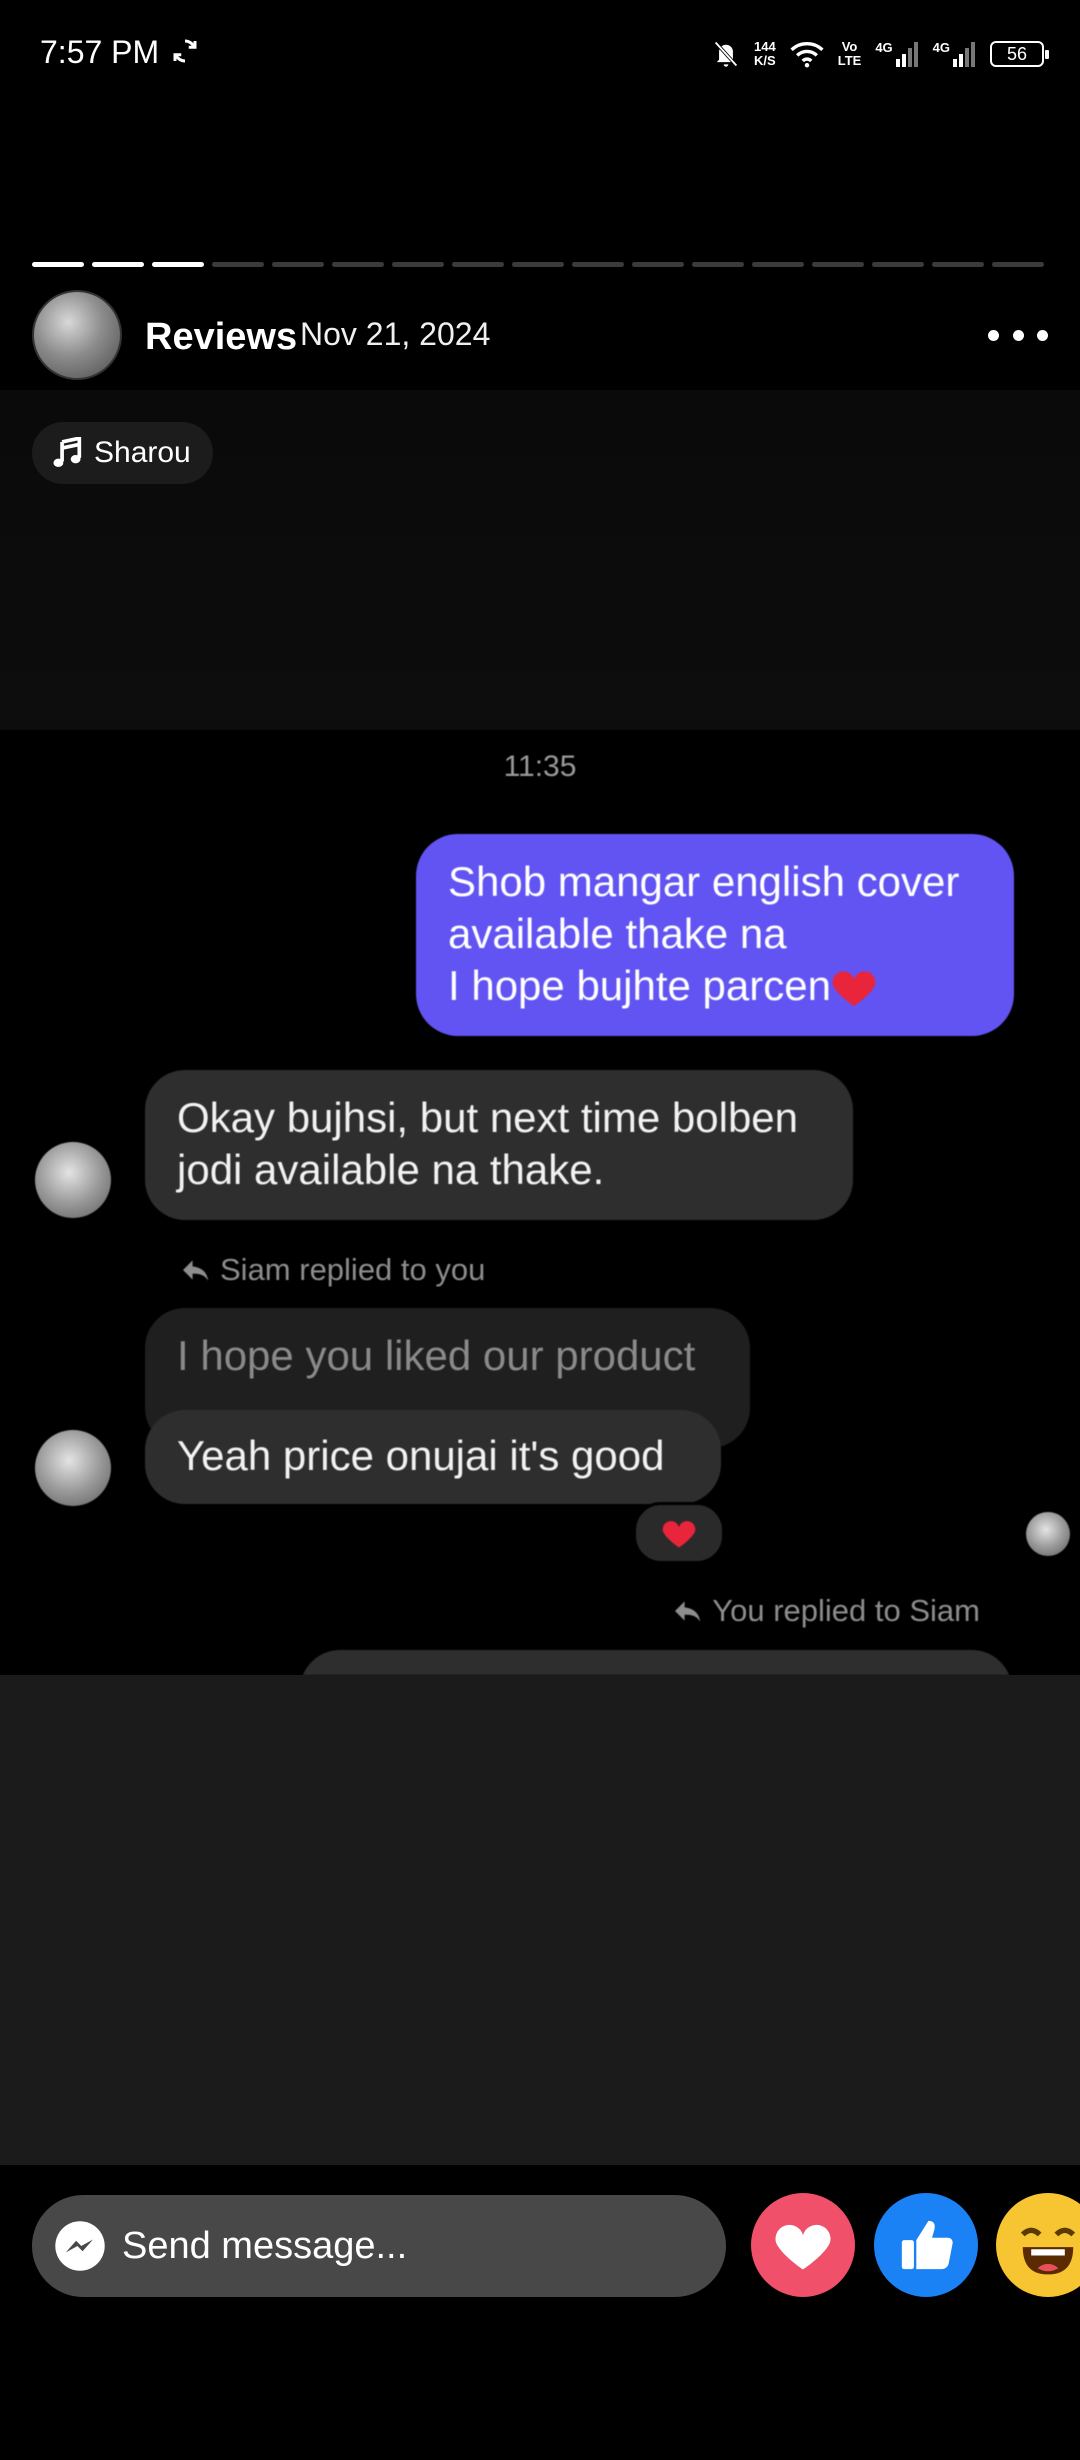 The image size is (1080, 2460). Describe the element at coordinates (540, 766) in the screenshot. I see `chat-timestamp: 11:35` at that location.